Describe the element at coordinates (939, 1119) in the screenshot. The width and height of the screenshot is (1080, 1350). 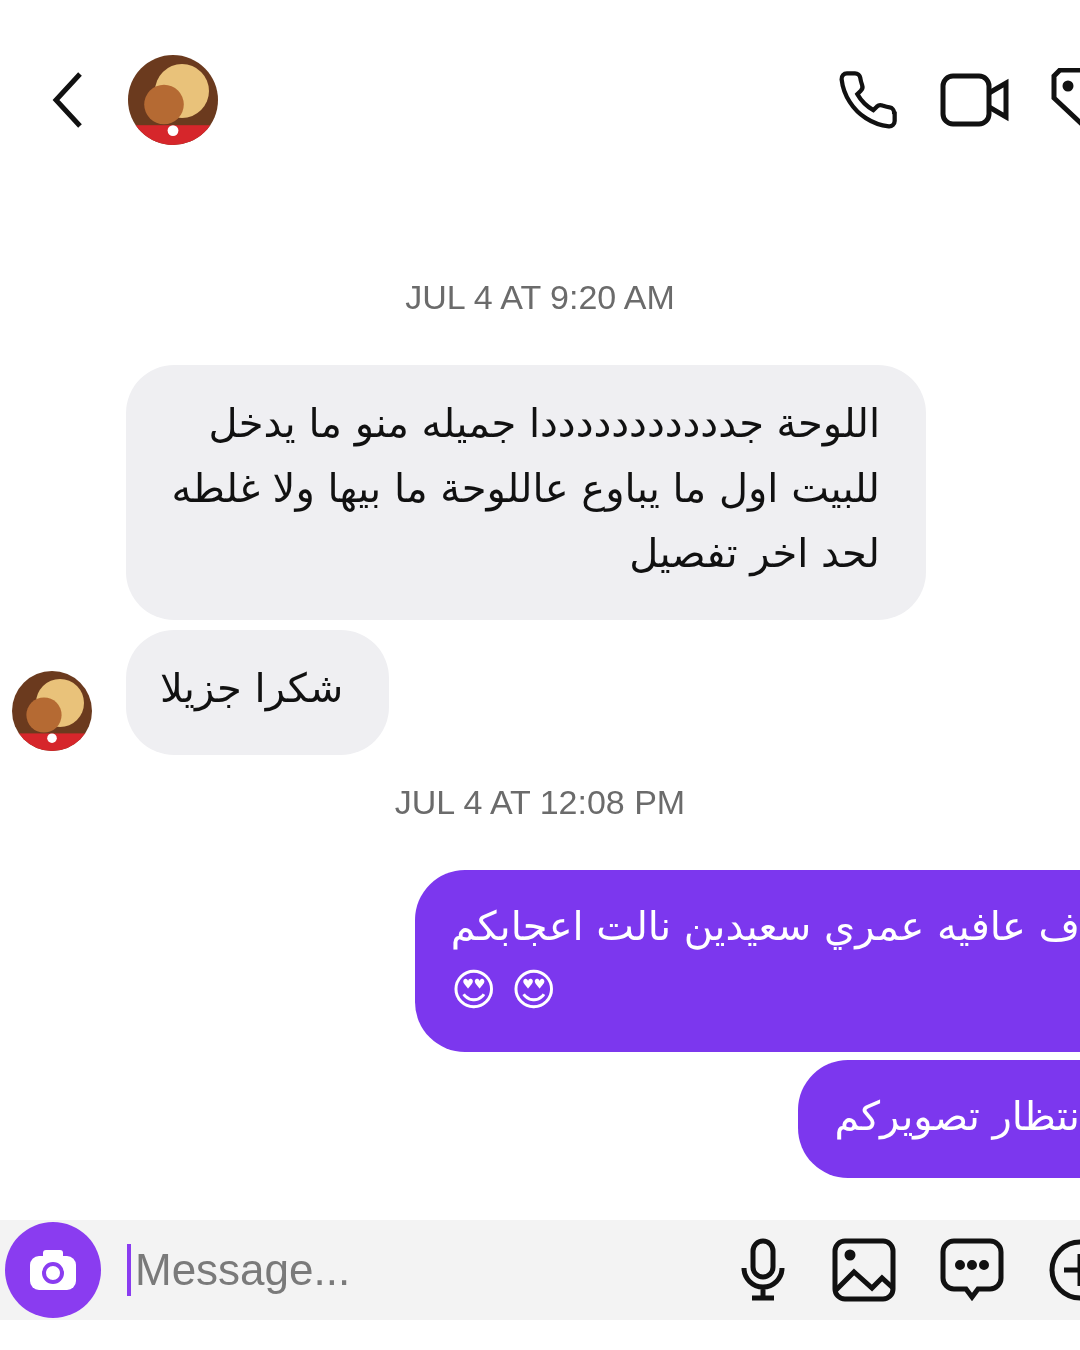
I see `sent-message: نتظار تصويركم` at that location.